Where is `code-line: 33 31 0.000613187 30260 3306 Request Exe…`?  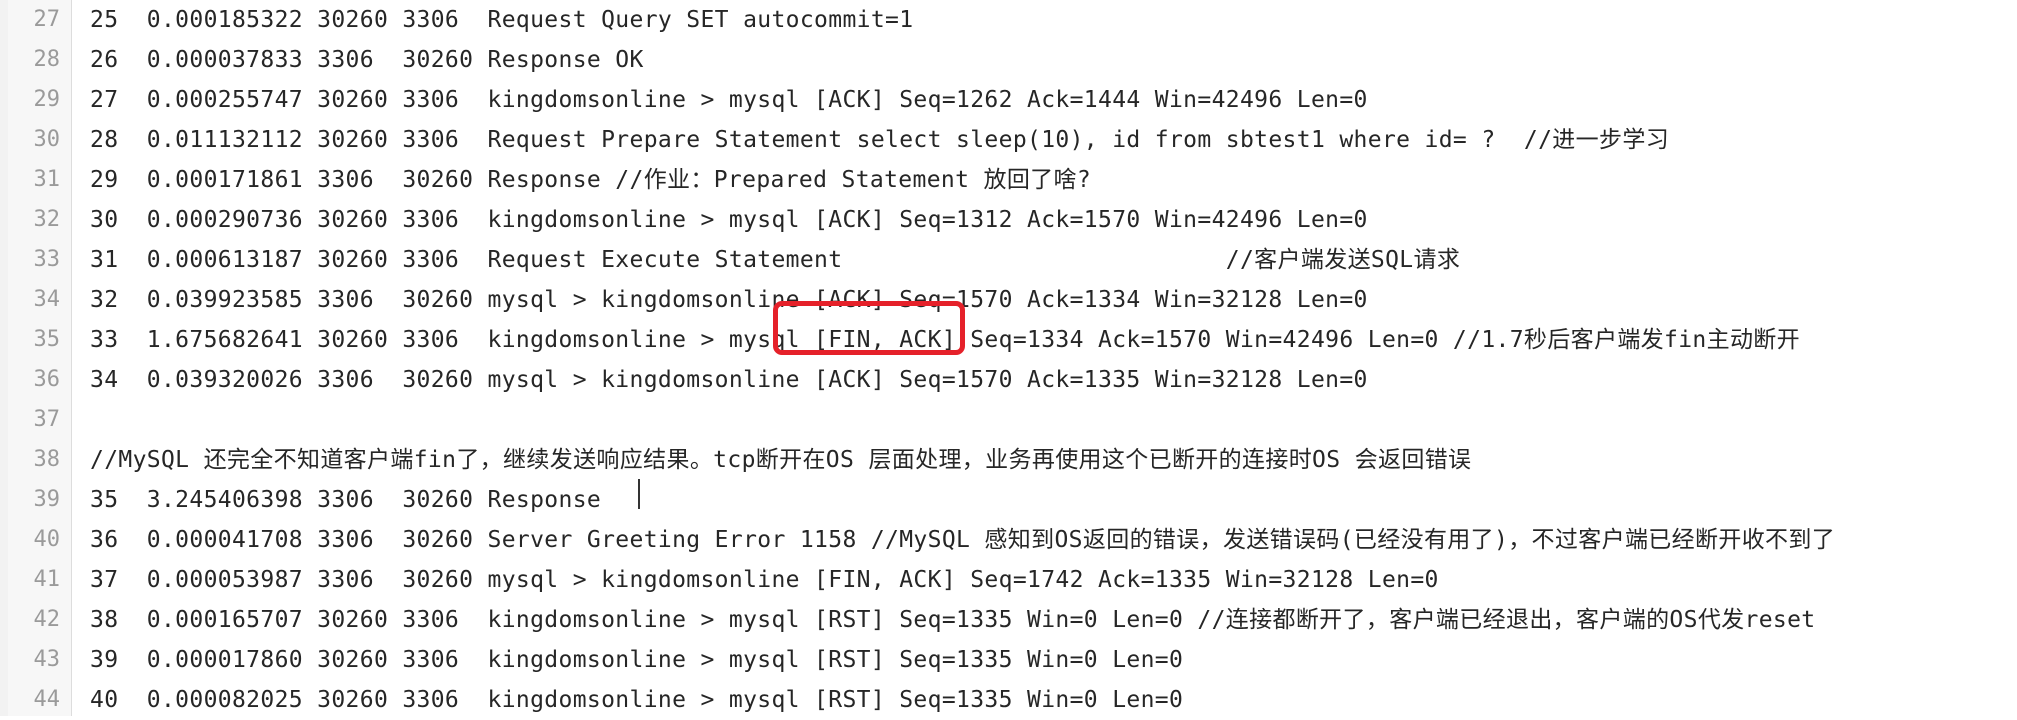 code-line: 33 31 0.000613187 30260 3306 Request Exe… is located at coordinates (1008, 260).